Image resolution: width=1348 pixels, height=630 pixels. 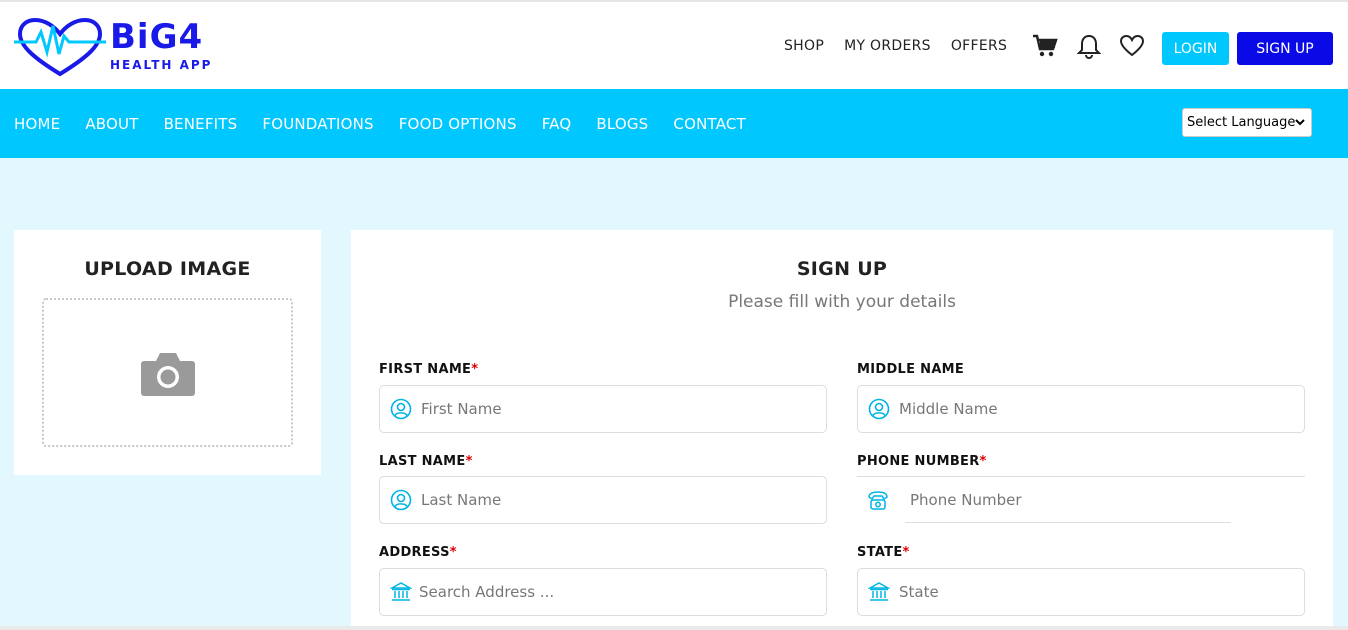 I want to click on nav-contact: CONTACT, so click(x=709, y=124).